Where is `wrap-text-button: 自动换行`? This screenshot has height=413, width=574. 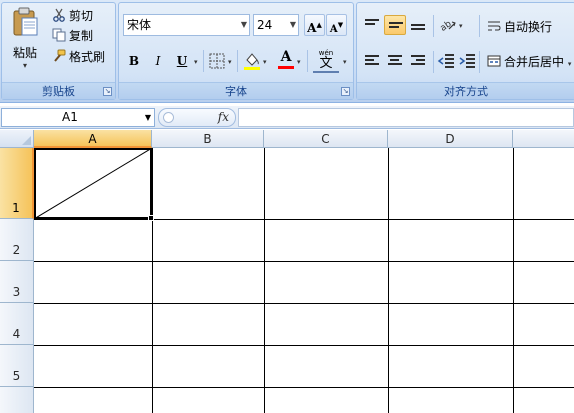
wrap-text-button: 自动换行 is located at coordinates (519, 27).